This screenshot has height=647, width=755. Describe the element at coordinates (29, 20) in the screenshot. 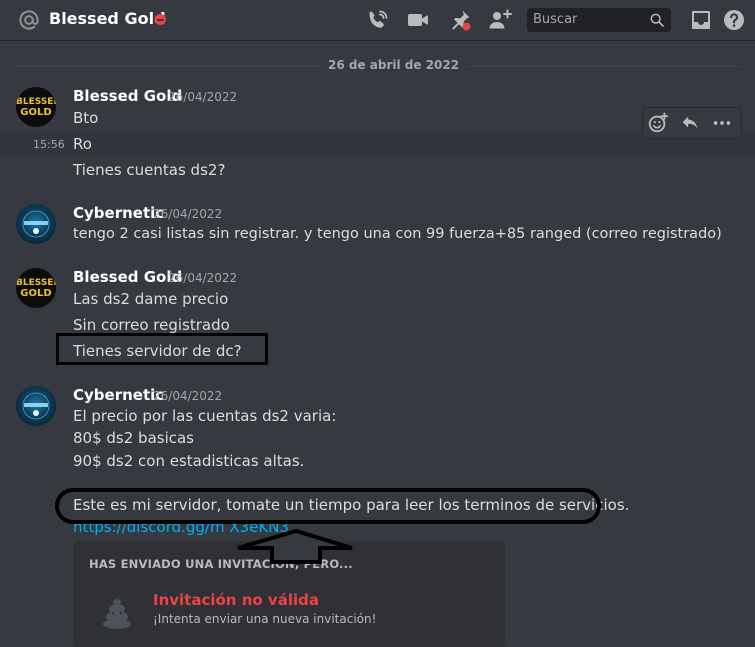

I see `at-icon` at that location.